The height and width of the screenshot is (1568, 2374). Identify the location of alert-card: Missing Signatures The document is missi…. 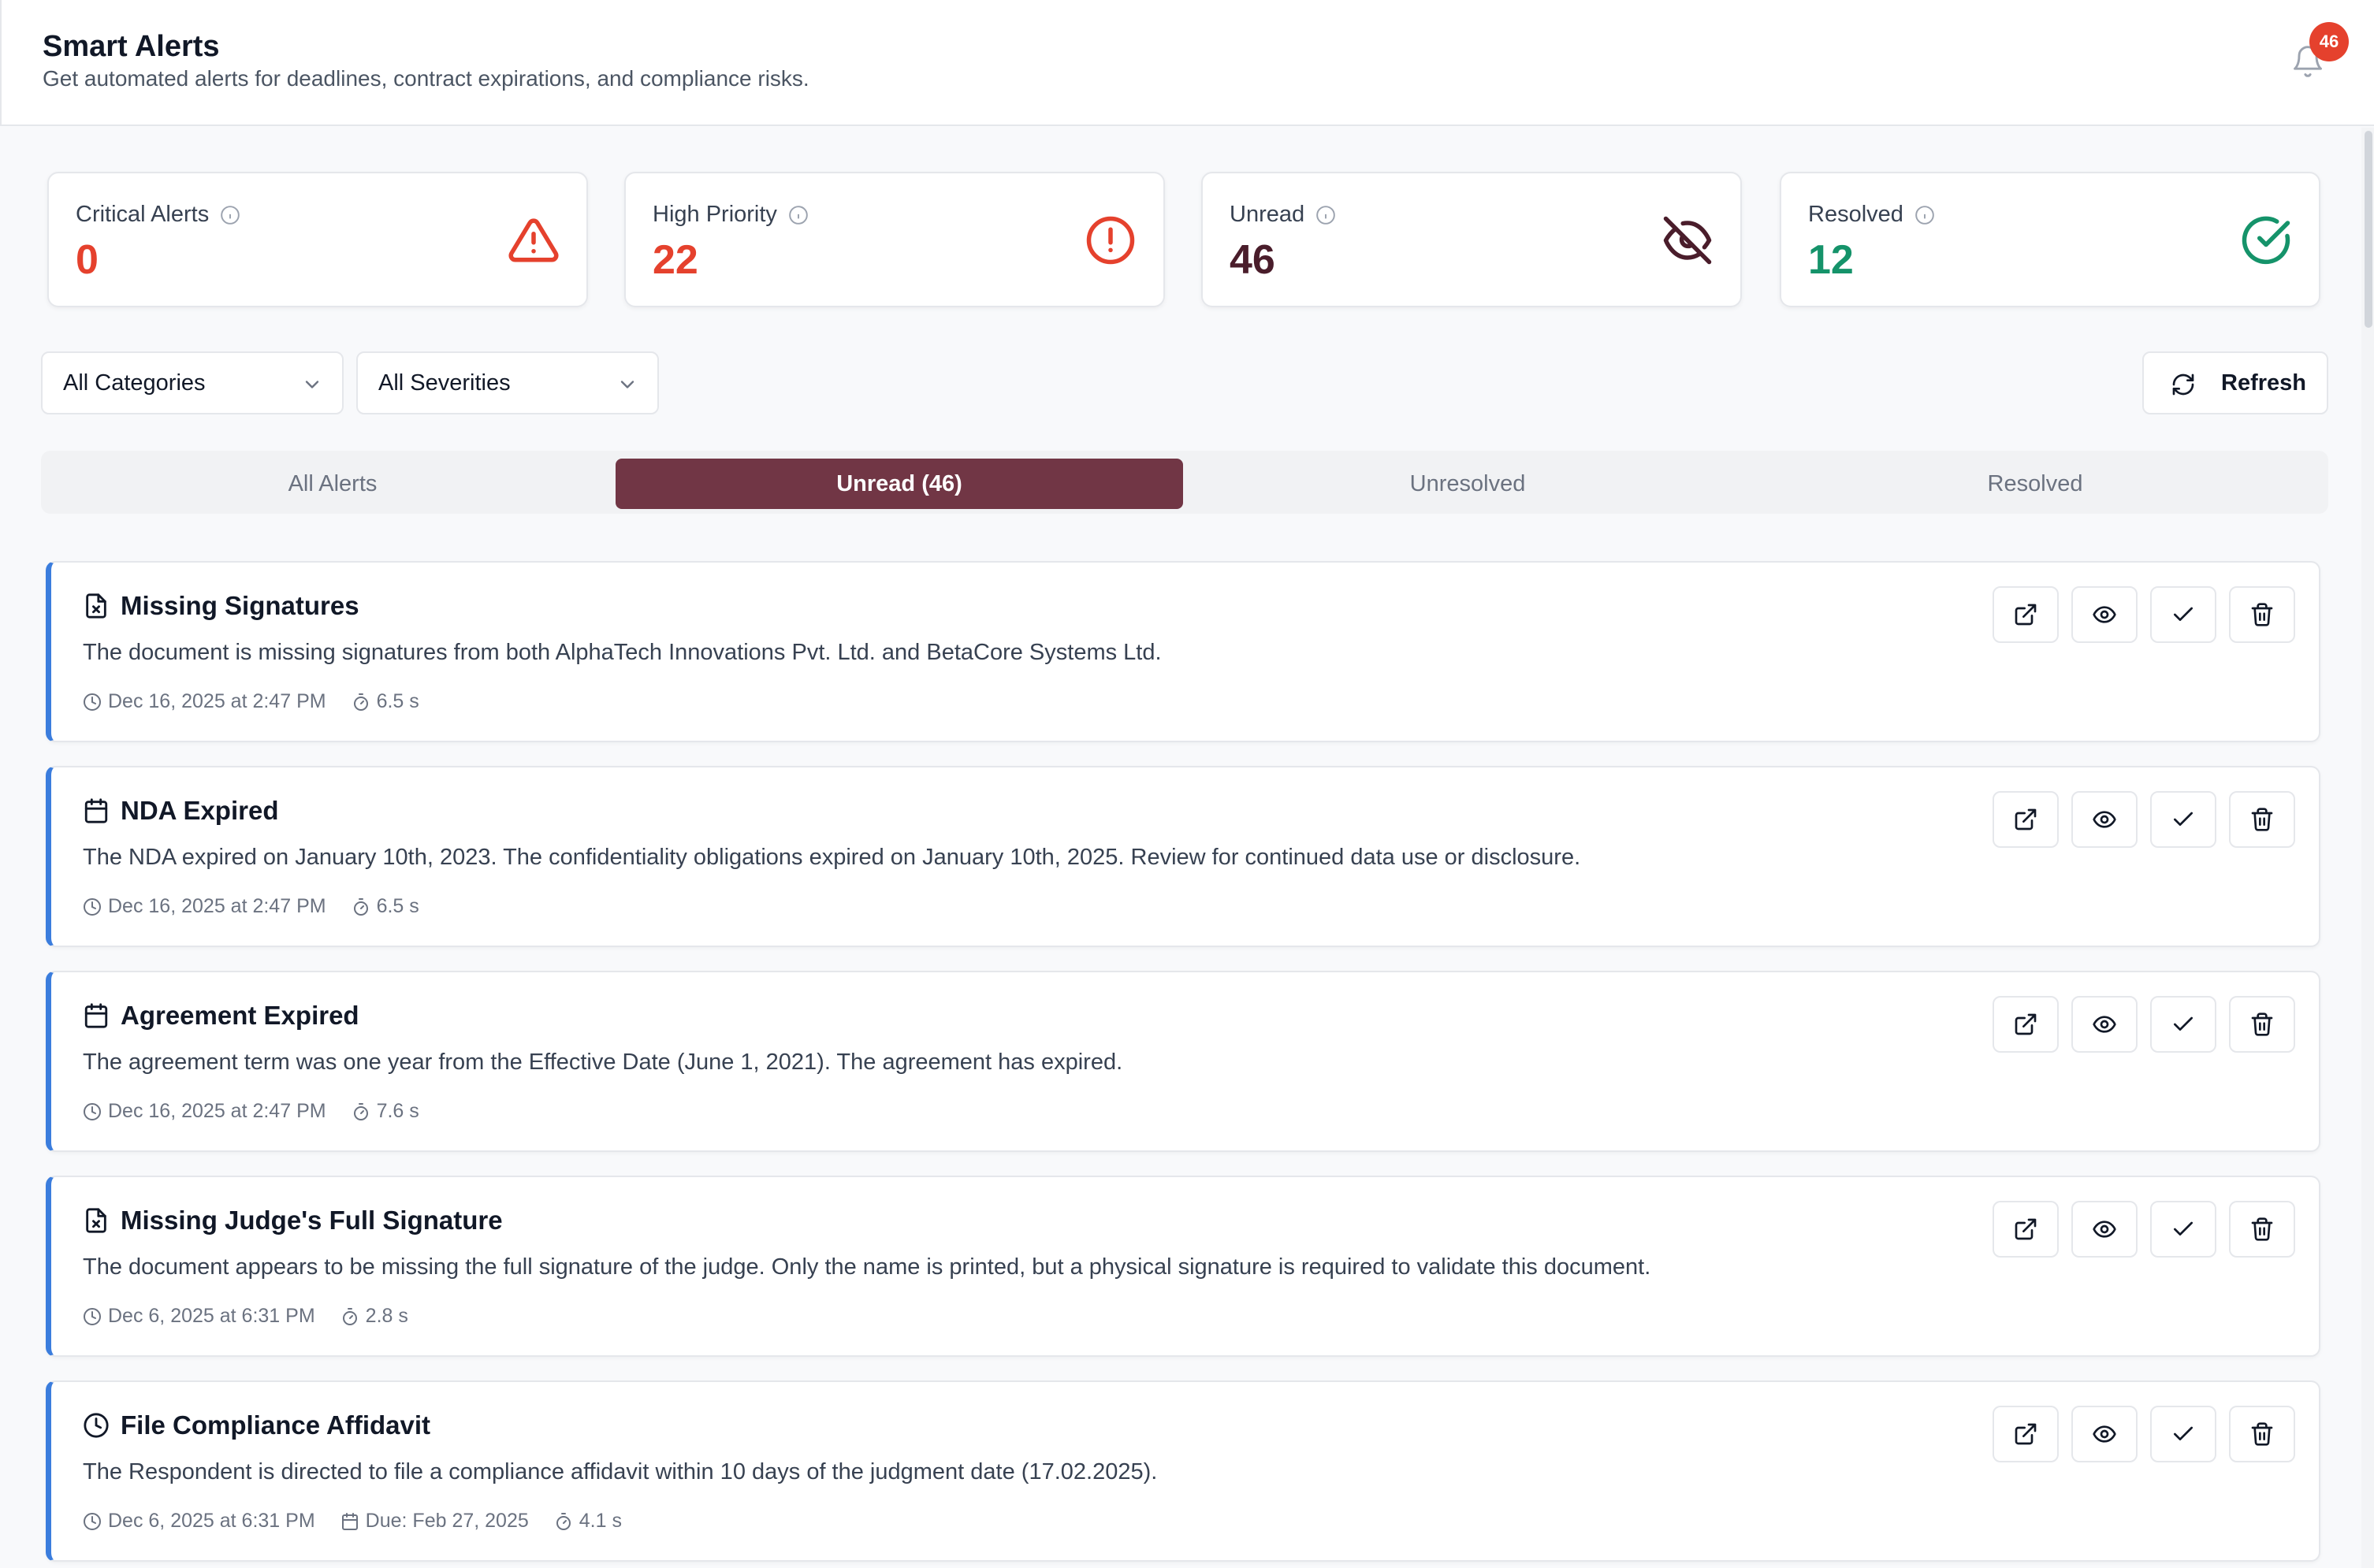
(1183, 651).